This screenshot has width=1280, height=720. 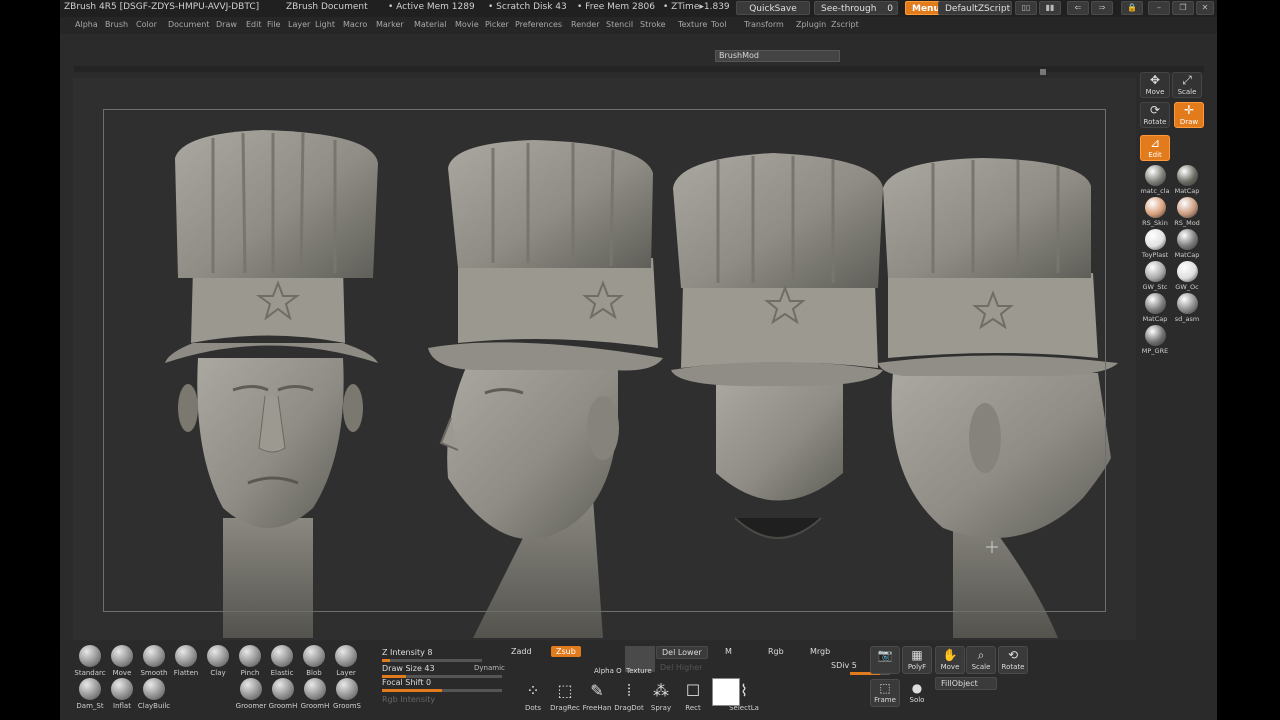 I want to click on material-4: ToyPlast, so click(x=1155, y=244).